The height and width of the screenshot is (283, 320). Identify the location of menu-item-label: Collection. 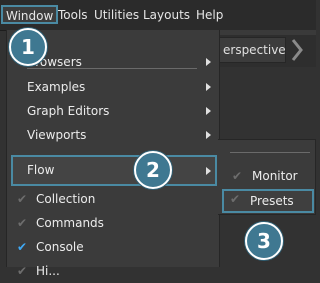
(66, 199).